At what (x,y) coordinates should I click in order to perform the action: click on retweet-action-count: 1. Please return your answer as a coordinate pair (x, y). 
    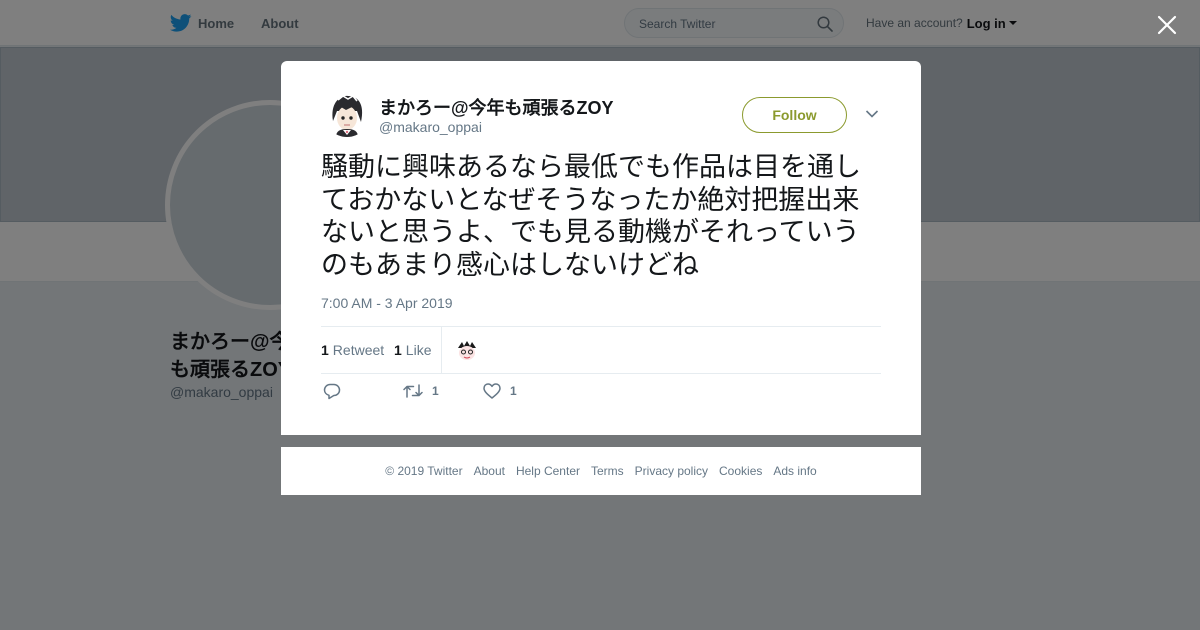
    Looking at the image, I should click on (435, 391).